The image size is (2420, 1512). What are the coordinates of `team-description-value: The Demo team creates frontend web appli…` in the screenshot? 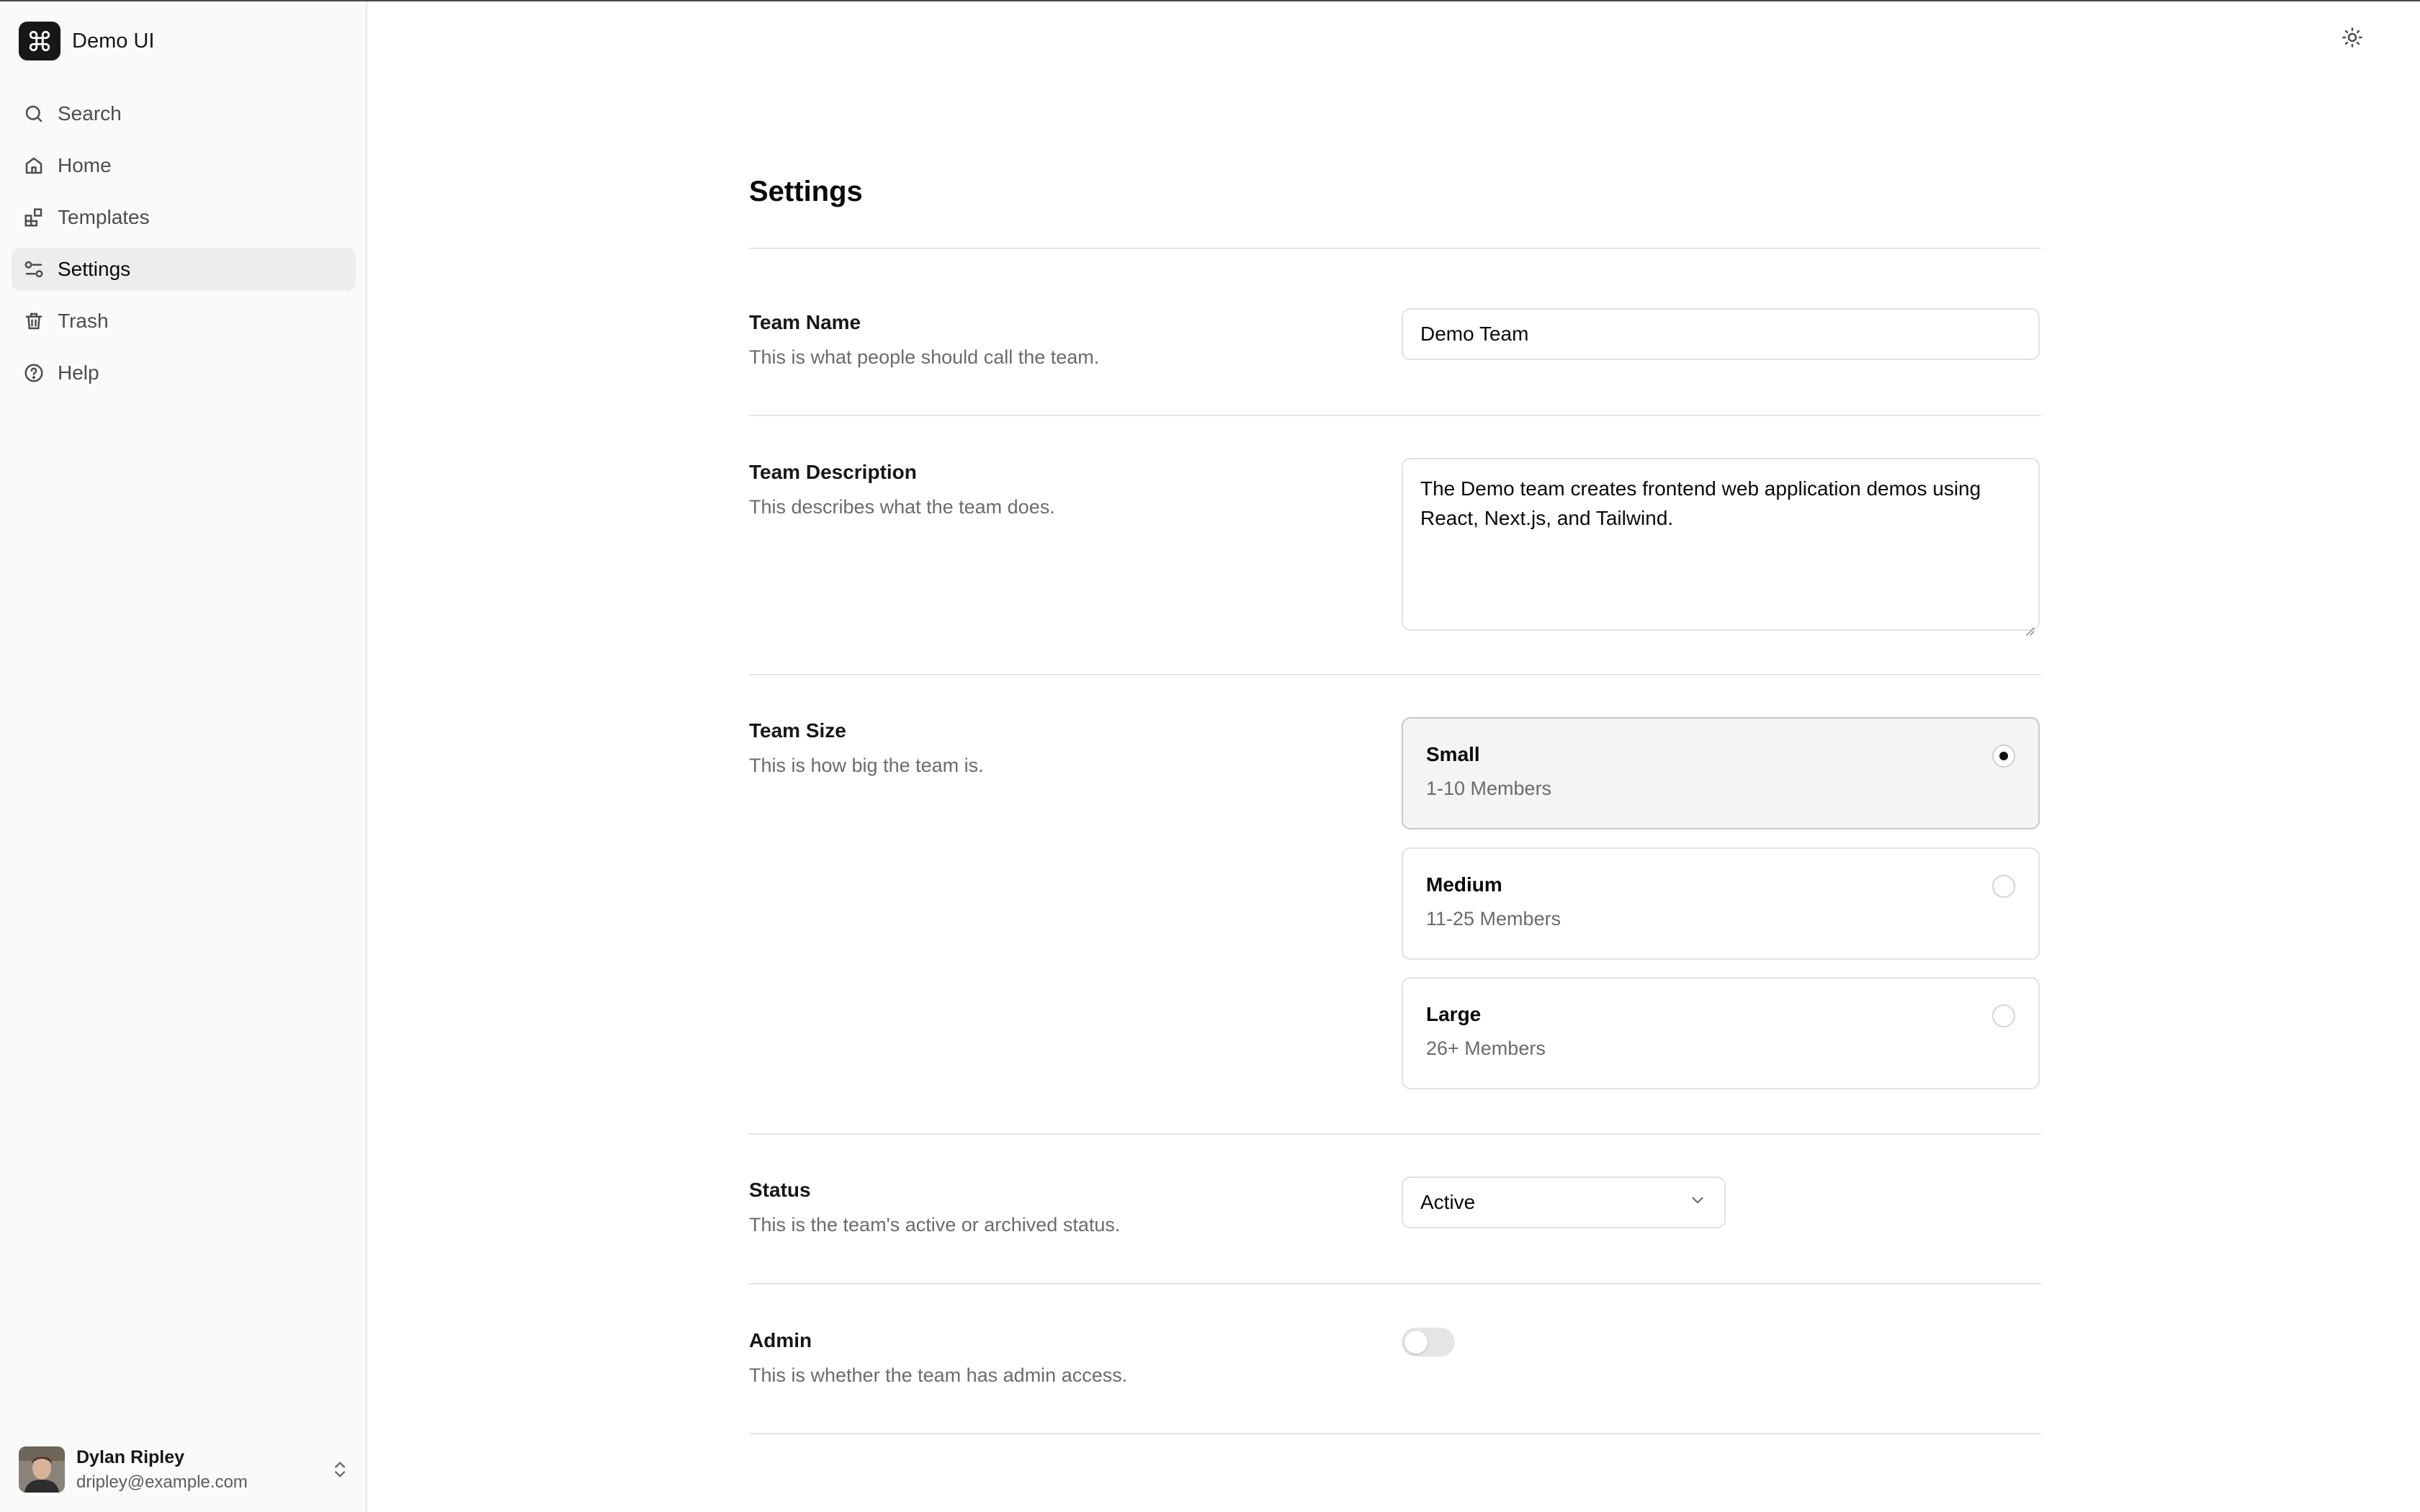 It's located at (1700, 503).